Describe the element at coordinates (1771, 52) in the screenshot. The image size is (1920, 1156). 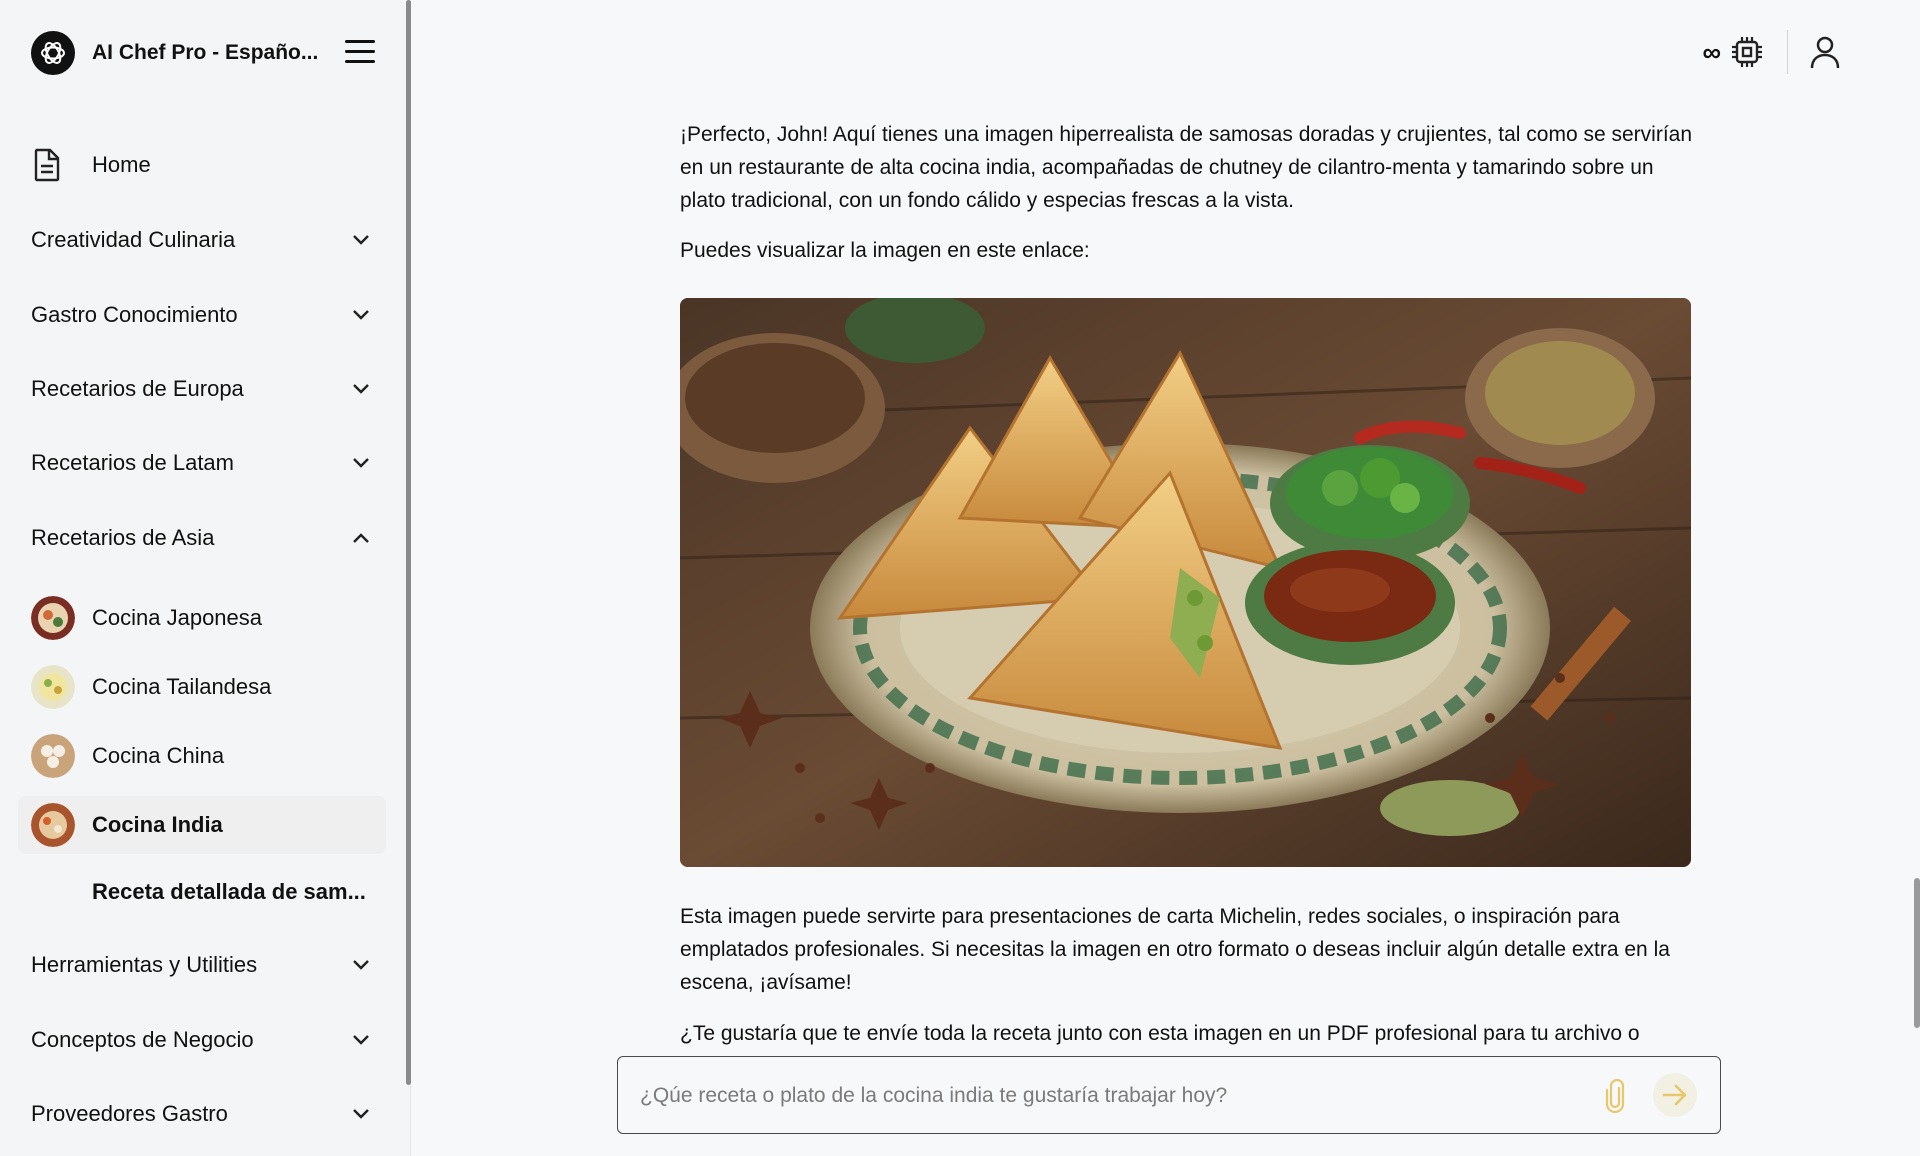
I see `topbar-actions: ∞` at that location.